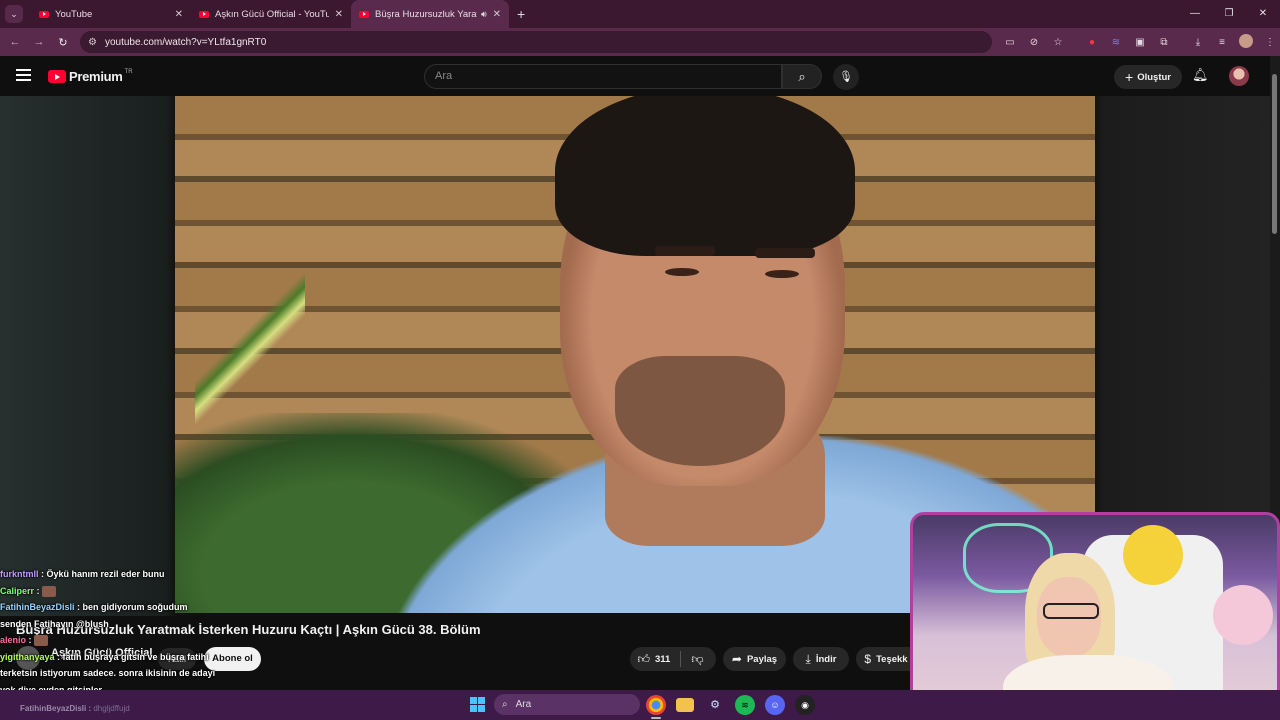 This screenshot has width=1280, height=720. I want to click on tab-title: Aşkın Gücü Official - YouTube, so click(272, 14).